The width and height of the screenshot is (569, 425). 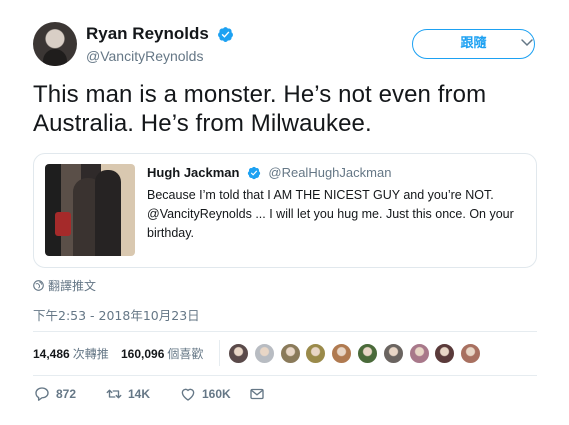 I want to click on translate-tweet-link: 翻譯推文, so click(x=64, y=285).